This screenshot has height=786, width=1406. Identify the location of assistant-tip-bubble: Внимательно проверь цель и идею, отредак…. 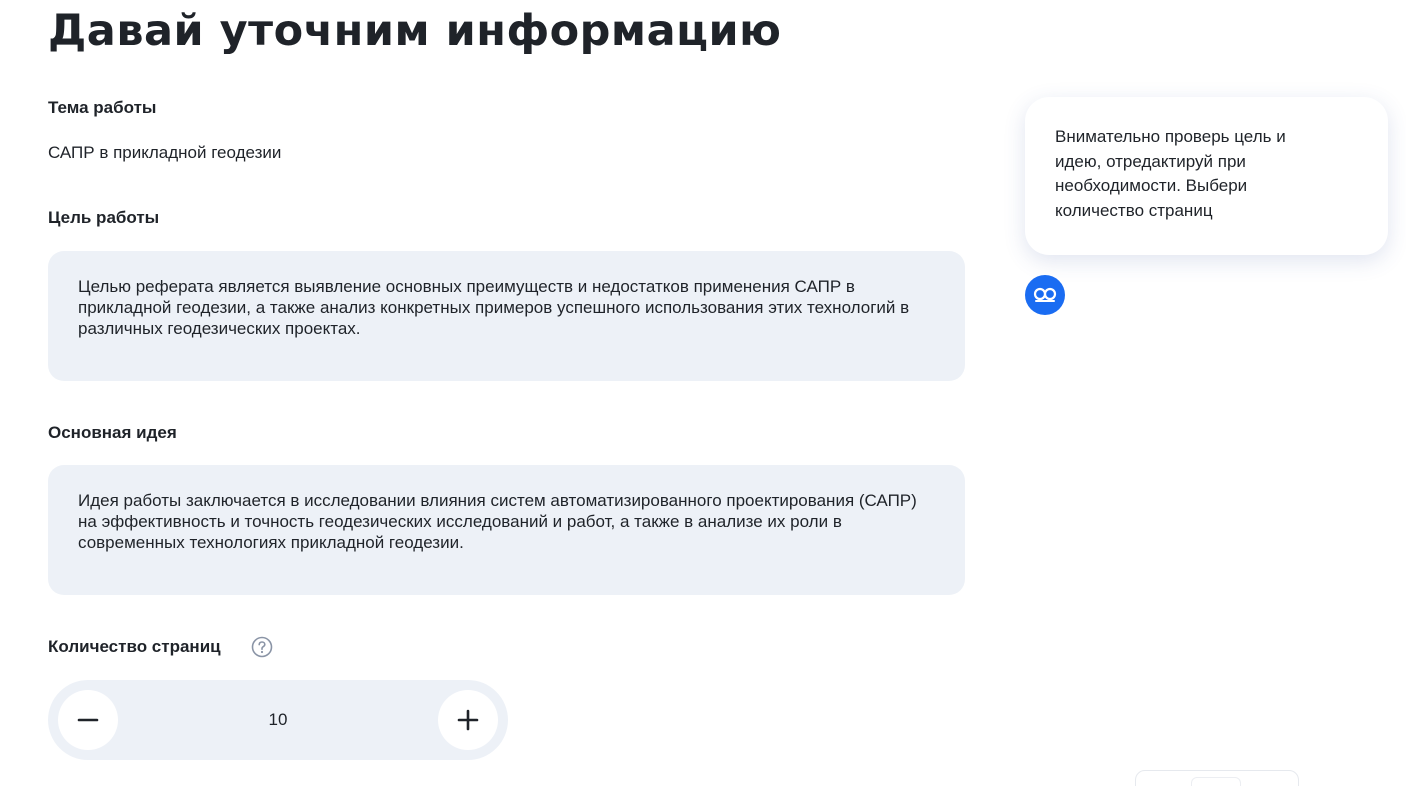
(1206, 176).